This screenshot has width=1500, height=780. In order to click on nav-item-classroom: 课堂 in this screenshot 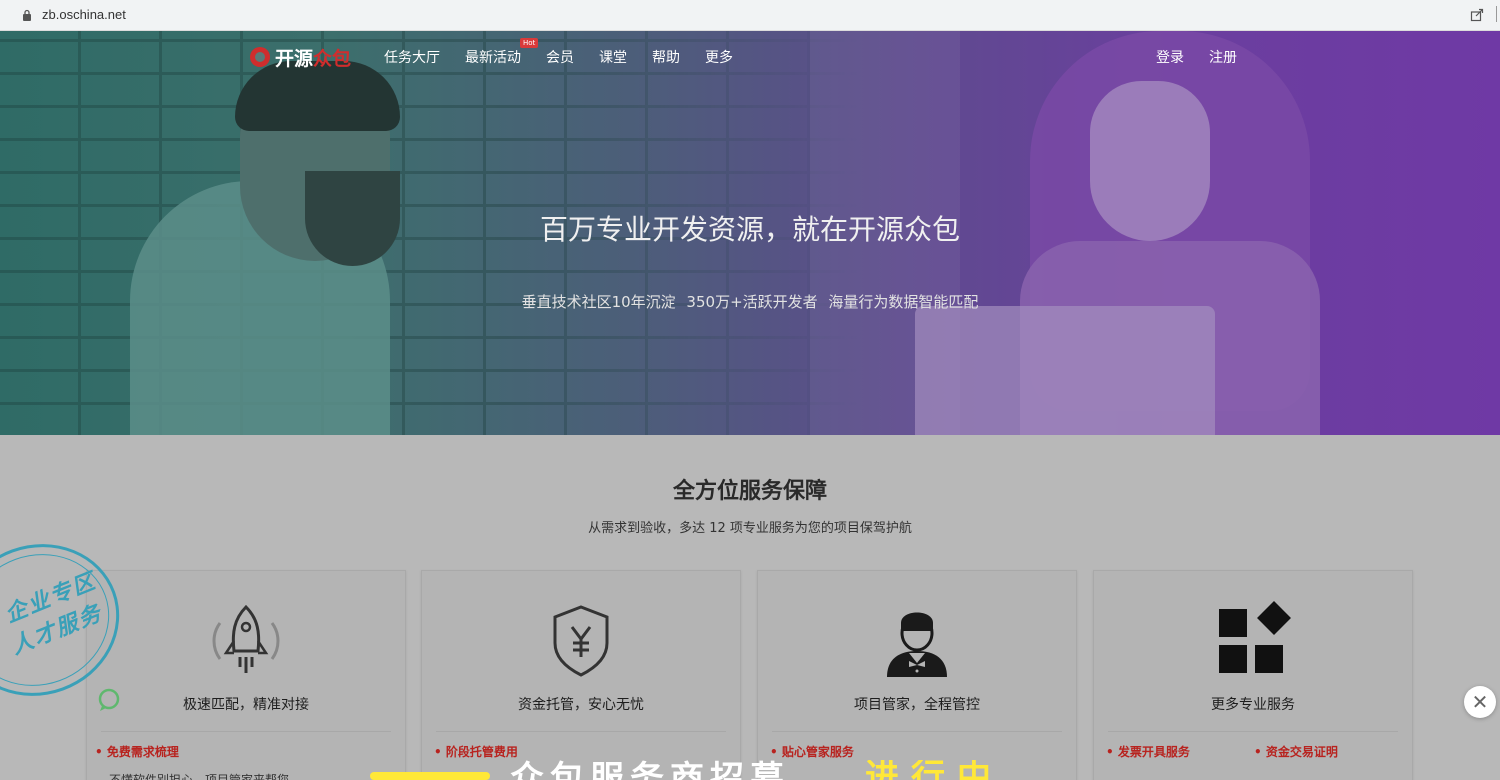, I will do `click(613, 57)`.